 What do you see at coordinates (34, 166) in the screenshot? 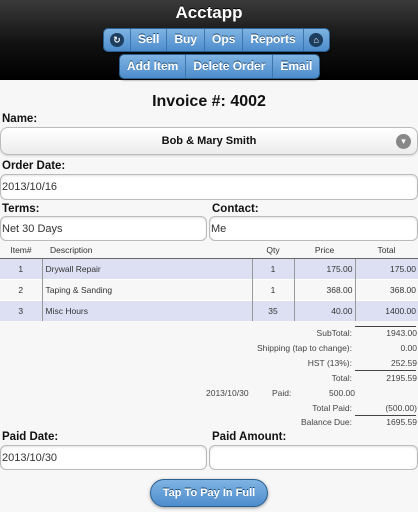
I see `order-date-label: Order Date:` at bounding box center [34, 166].